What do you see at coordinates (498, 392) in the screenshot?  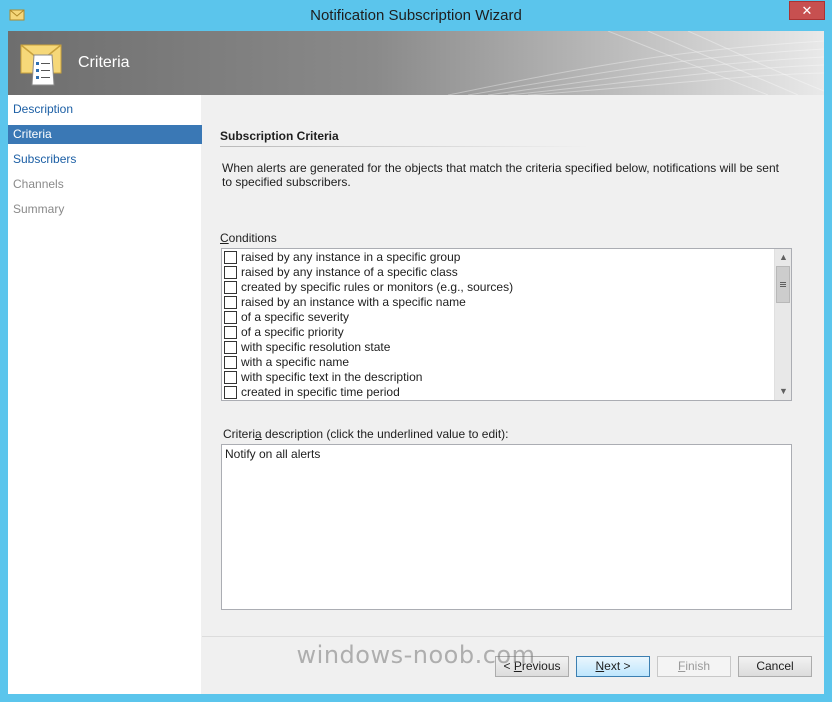 I see `condition-row: created in specific time period` at bounding box center [498, 392].